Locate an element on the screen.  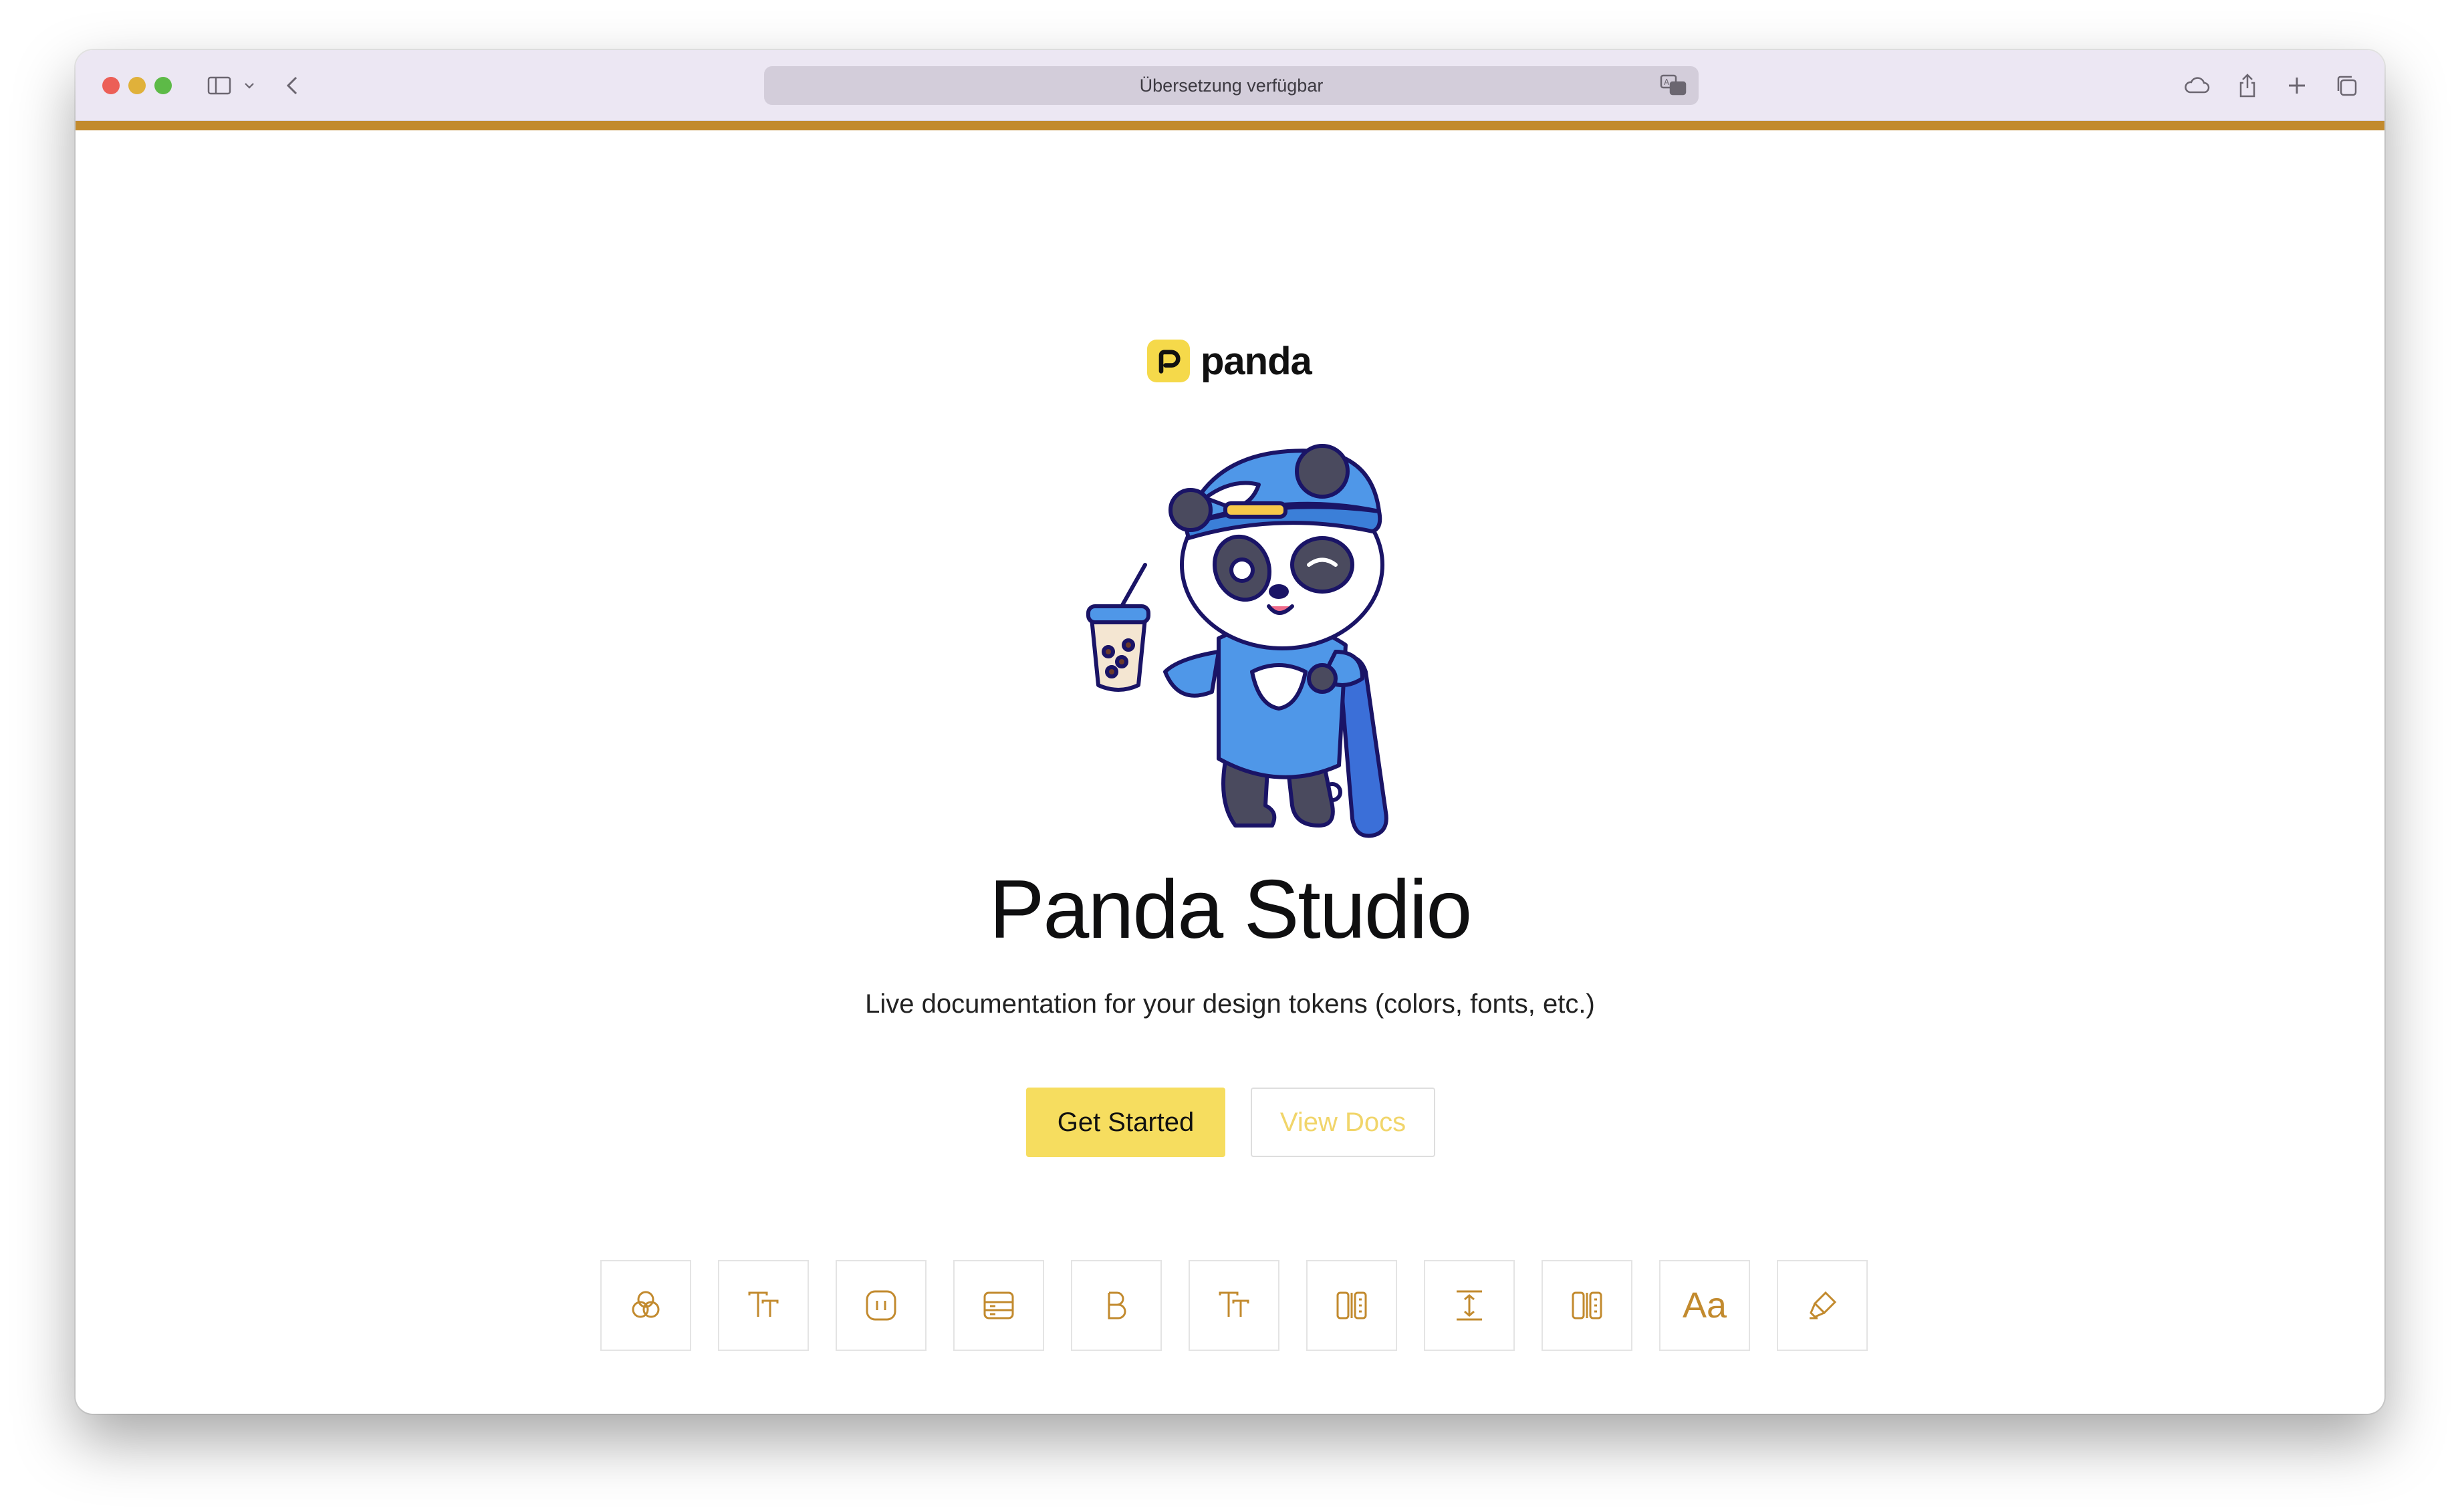
close-window-button is located at coordinates (111, 85).